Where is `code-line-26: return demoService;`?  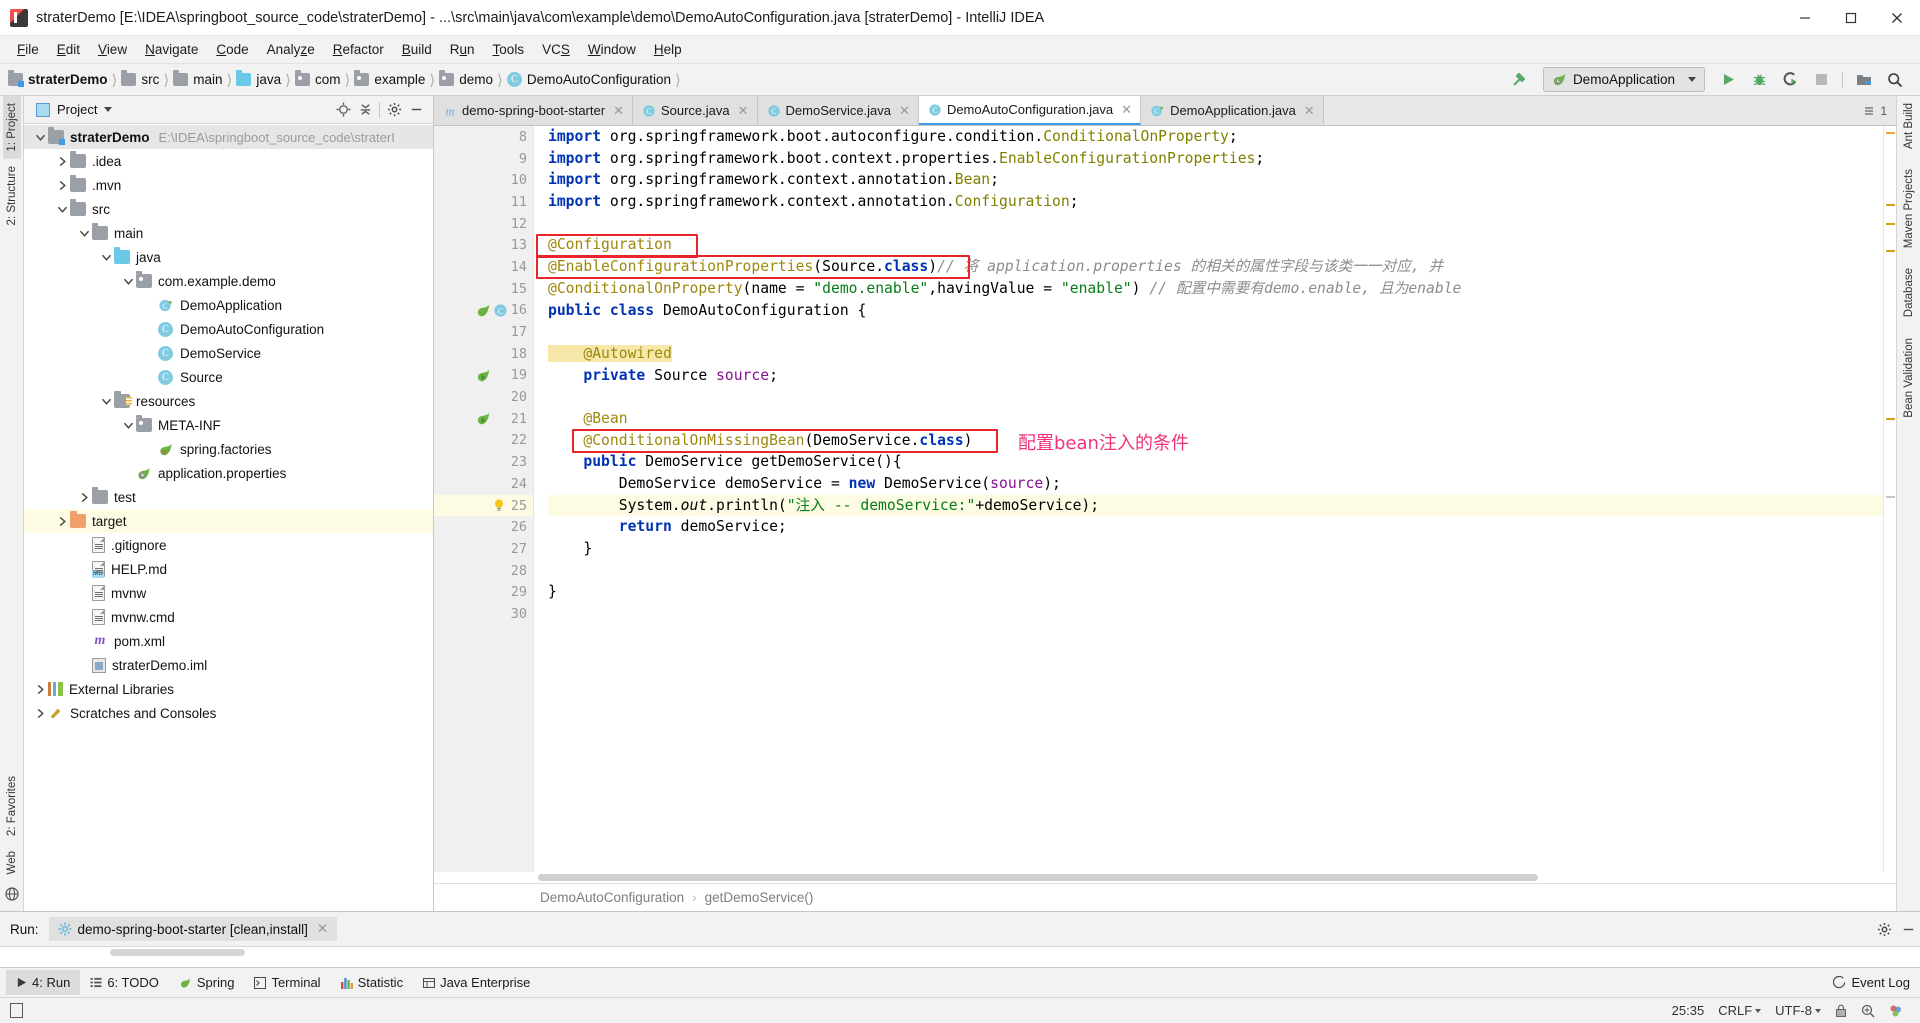 code-line-26: return demoService; is located at coordinates (1215, 527).